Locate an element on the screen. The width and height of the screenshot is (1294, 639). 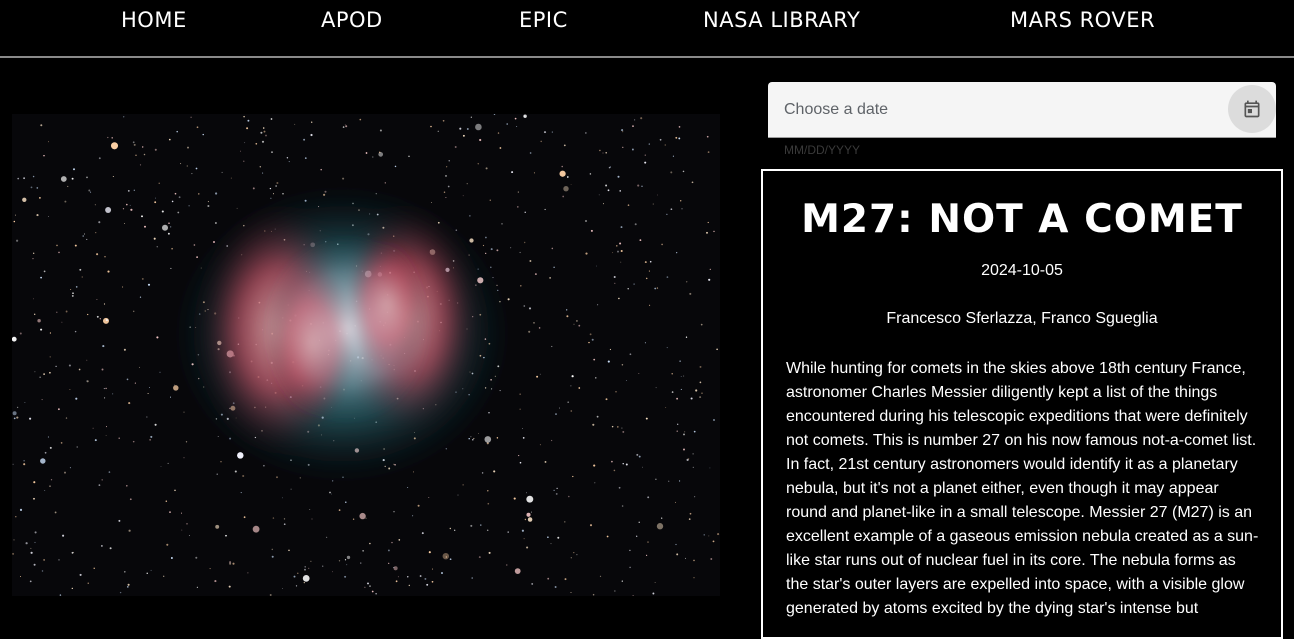
date-format-hint: MM/DD/YYYY is located at coordinates (822, 150).